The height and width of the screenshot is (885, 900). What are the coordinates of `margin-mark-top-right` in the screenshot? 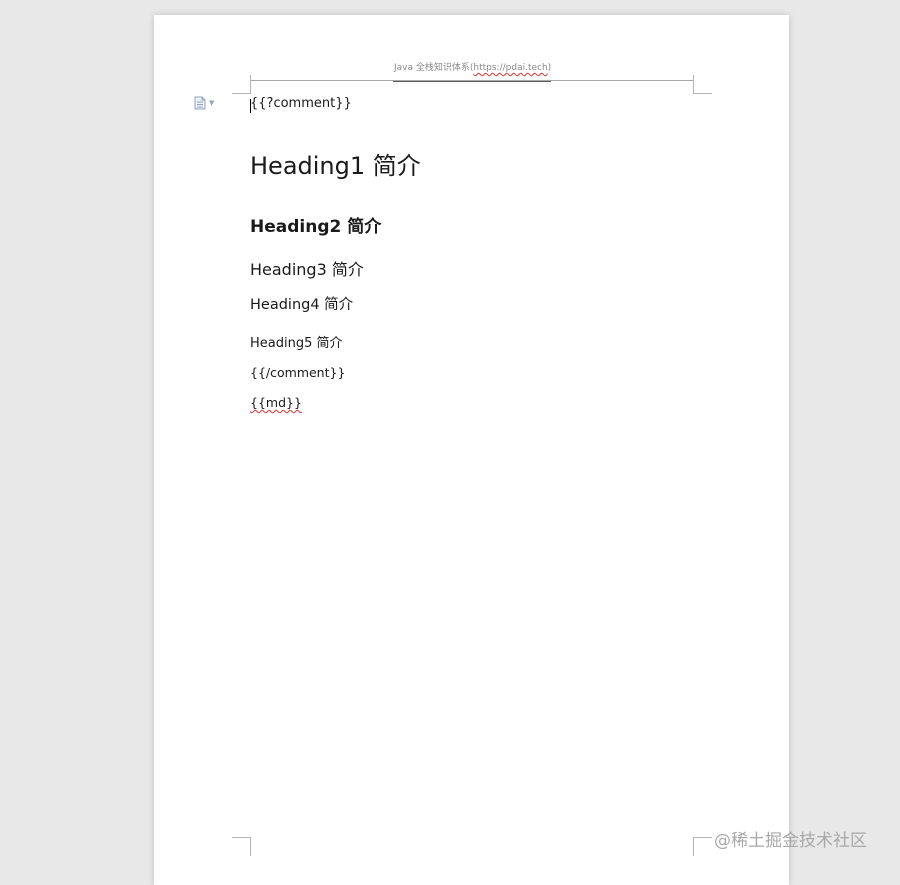 It's located at (702, 84).